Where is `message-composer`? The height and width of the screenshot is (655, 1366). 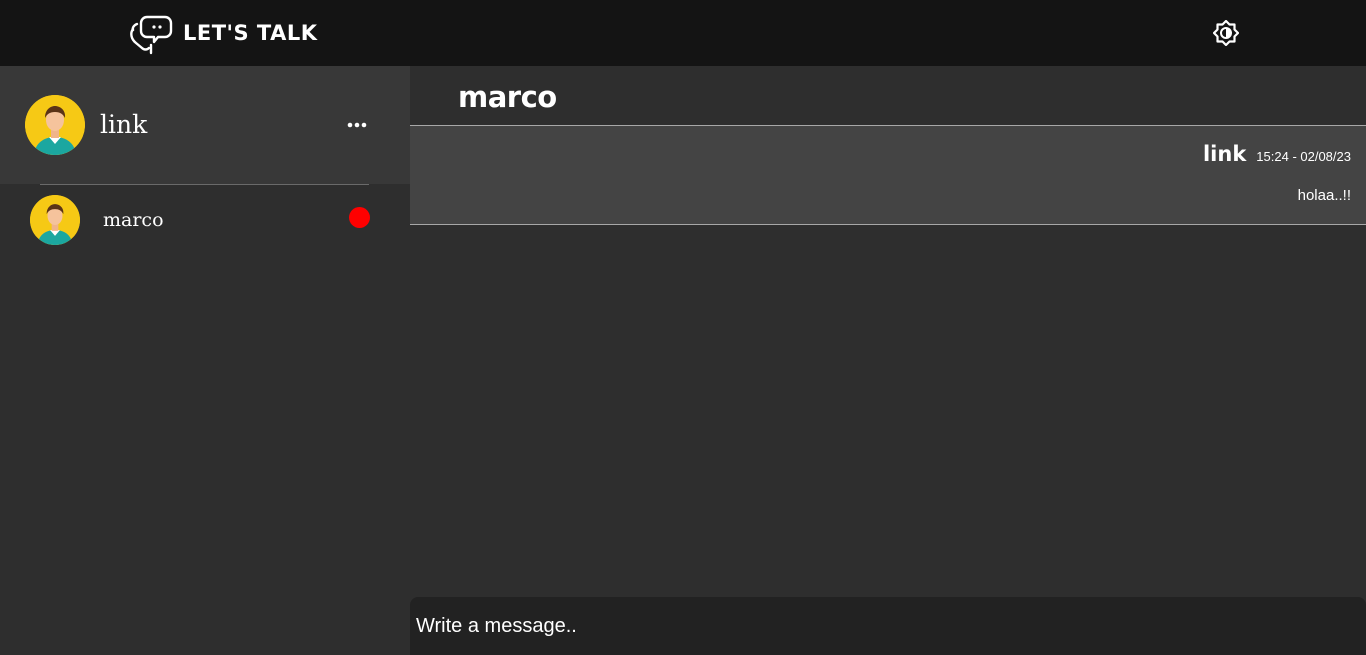
message-composer is located at coordinates (888, 626).